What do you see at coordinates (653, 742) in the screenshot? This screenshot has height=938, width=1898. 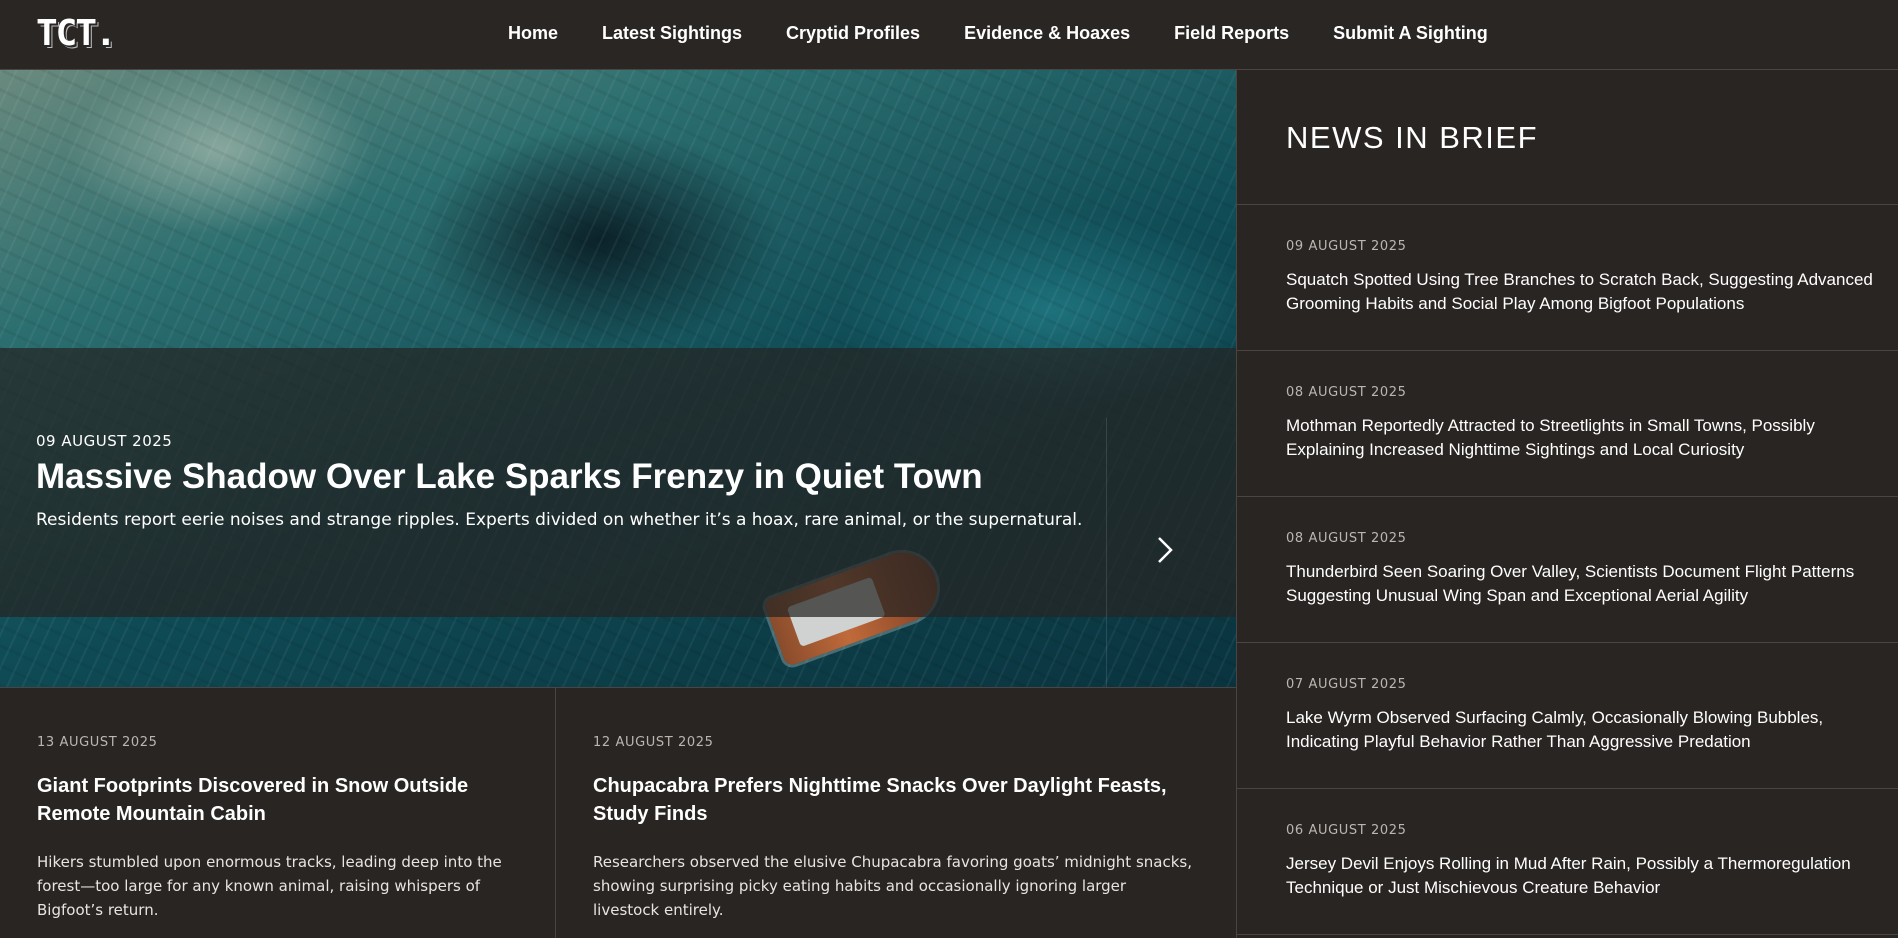 I see `article-date: 12 AUGUST 2025` at bounding box center [653, 742].